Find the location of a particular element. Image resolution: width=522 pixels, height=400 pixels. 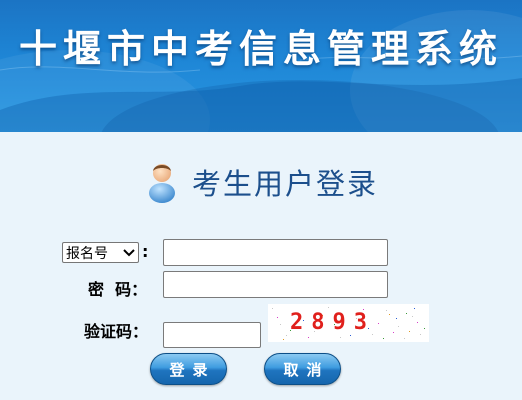

login-button: 登录 is located at coordinates (188, 369).